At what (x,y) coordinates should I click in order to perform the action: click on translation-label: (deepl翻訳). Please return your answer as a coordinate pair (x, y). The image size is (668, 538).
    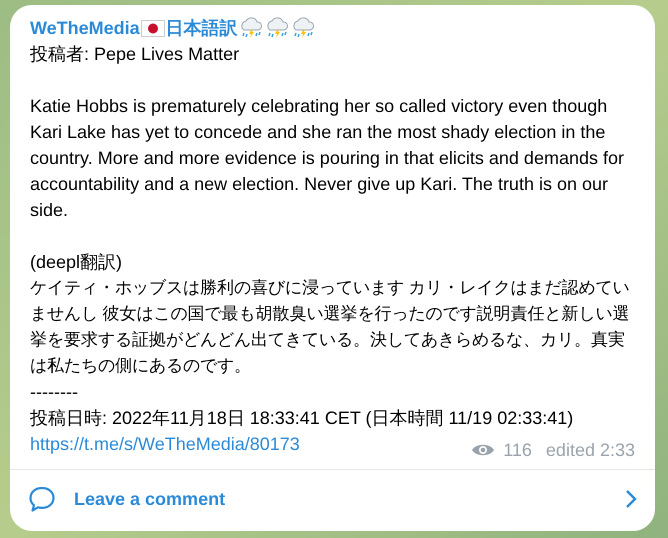
    Looking at the image, I should click on (77, 262).